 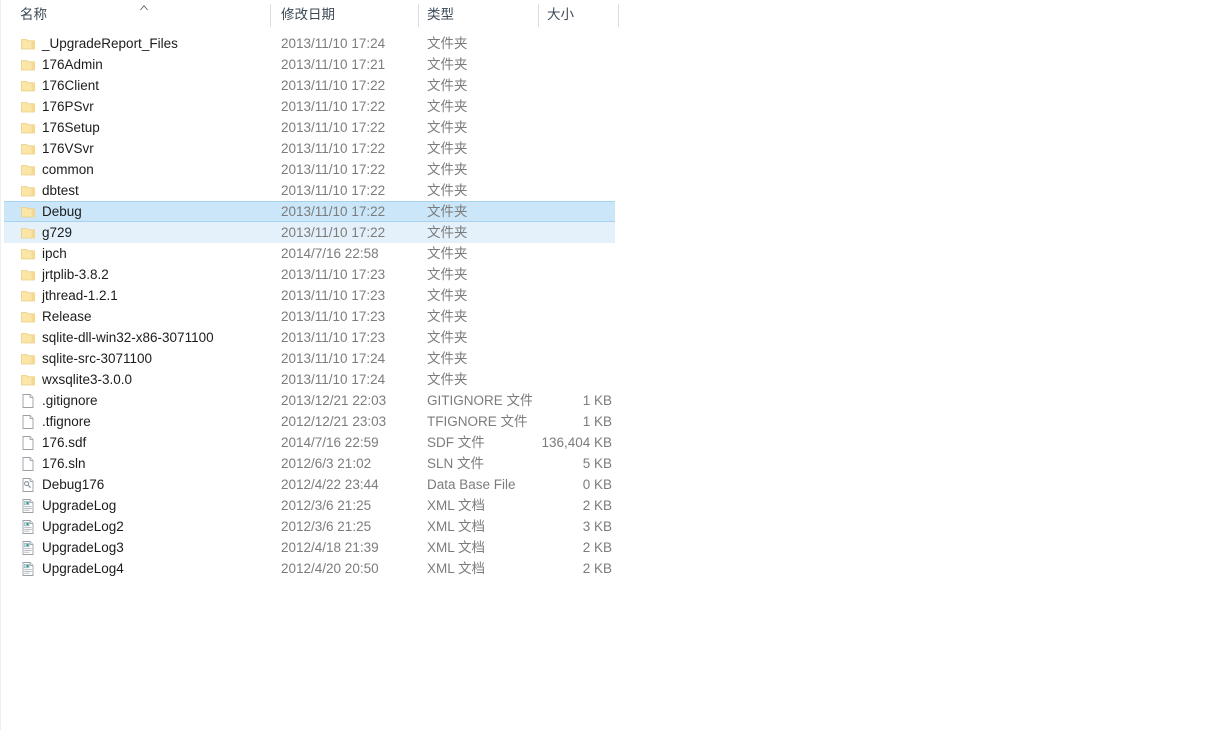 I want to click on file-list-row: g729 2013/11/10 17:22 文件夹, so click(x=611, y=232).